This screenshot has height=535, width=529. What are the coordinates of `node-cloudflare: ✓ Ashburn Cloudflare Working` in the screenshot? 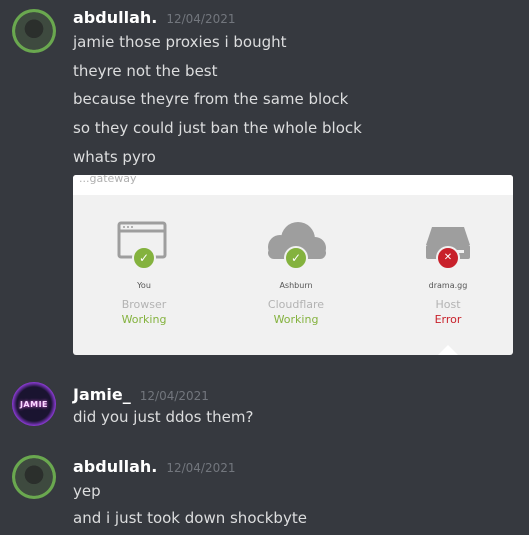 It's located at (296, 270).